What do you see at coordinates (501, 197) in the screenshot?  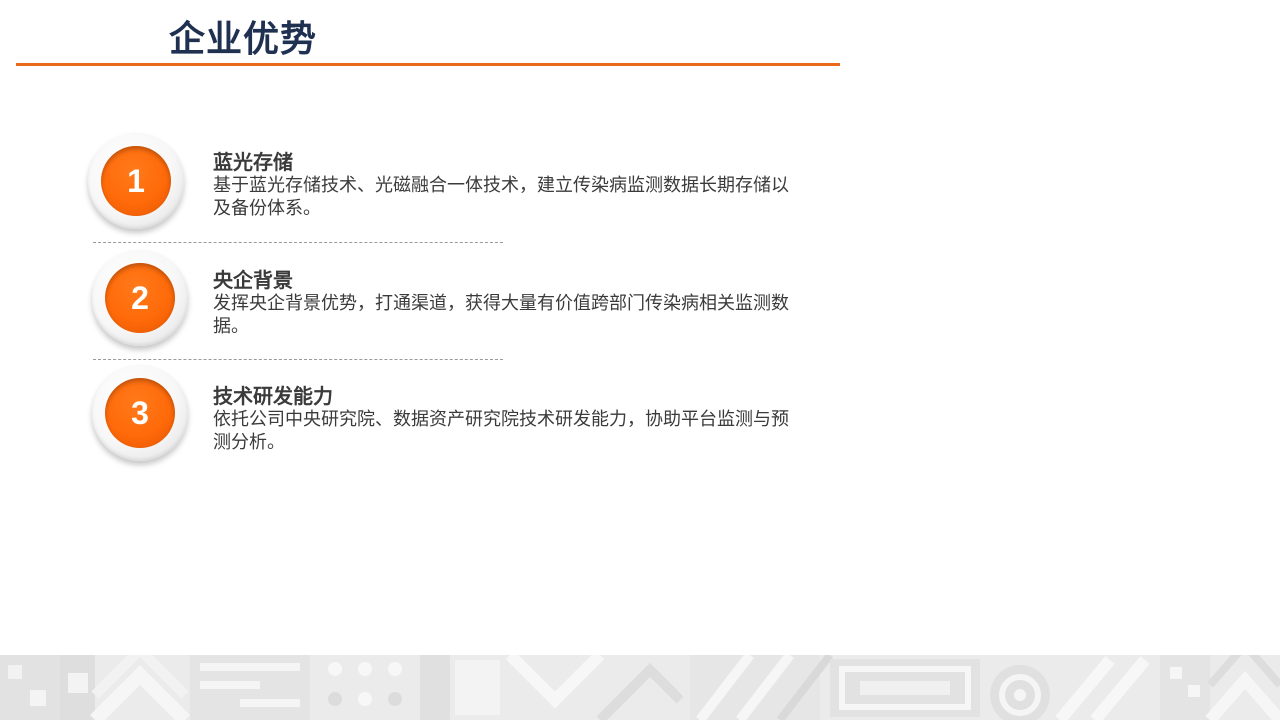 I see `item-description: 基于蓝光存储技术、光磁融合一体技术，建立传染病监测数据长期存储以及备份体系。` at bounding box center [501, 197].